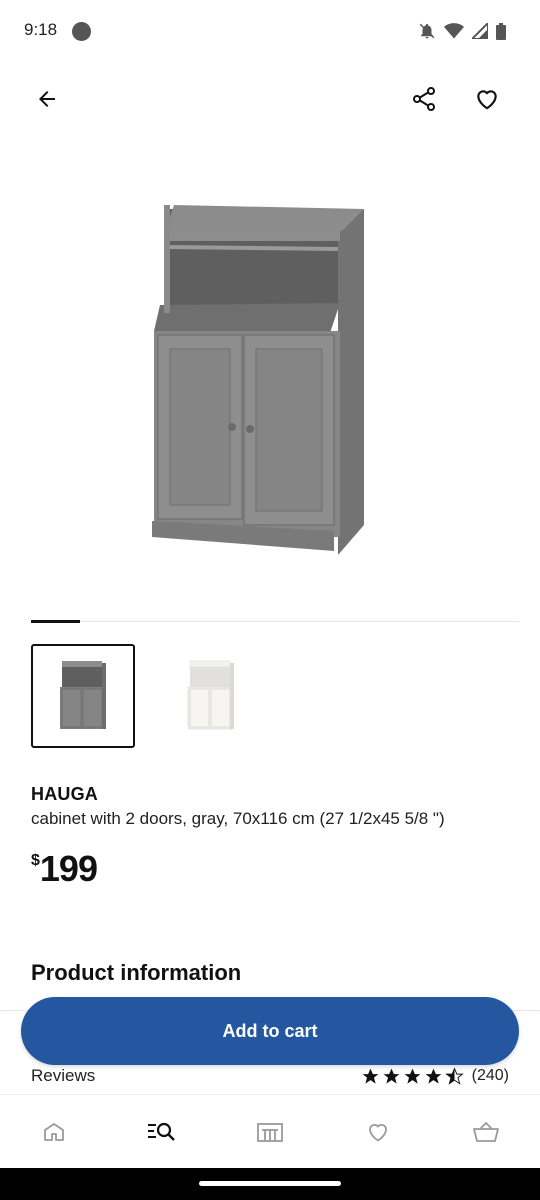  What do you see at coordinates (270, 1031) in the screenshot?
I see `add-to-cart-button: Add to cart` at bounding box center [270, 1031].